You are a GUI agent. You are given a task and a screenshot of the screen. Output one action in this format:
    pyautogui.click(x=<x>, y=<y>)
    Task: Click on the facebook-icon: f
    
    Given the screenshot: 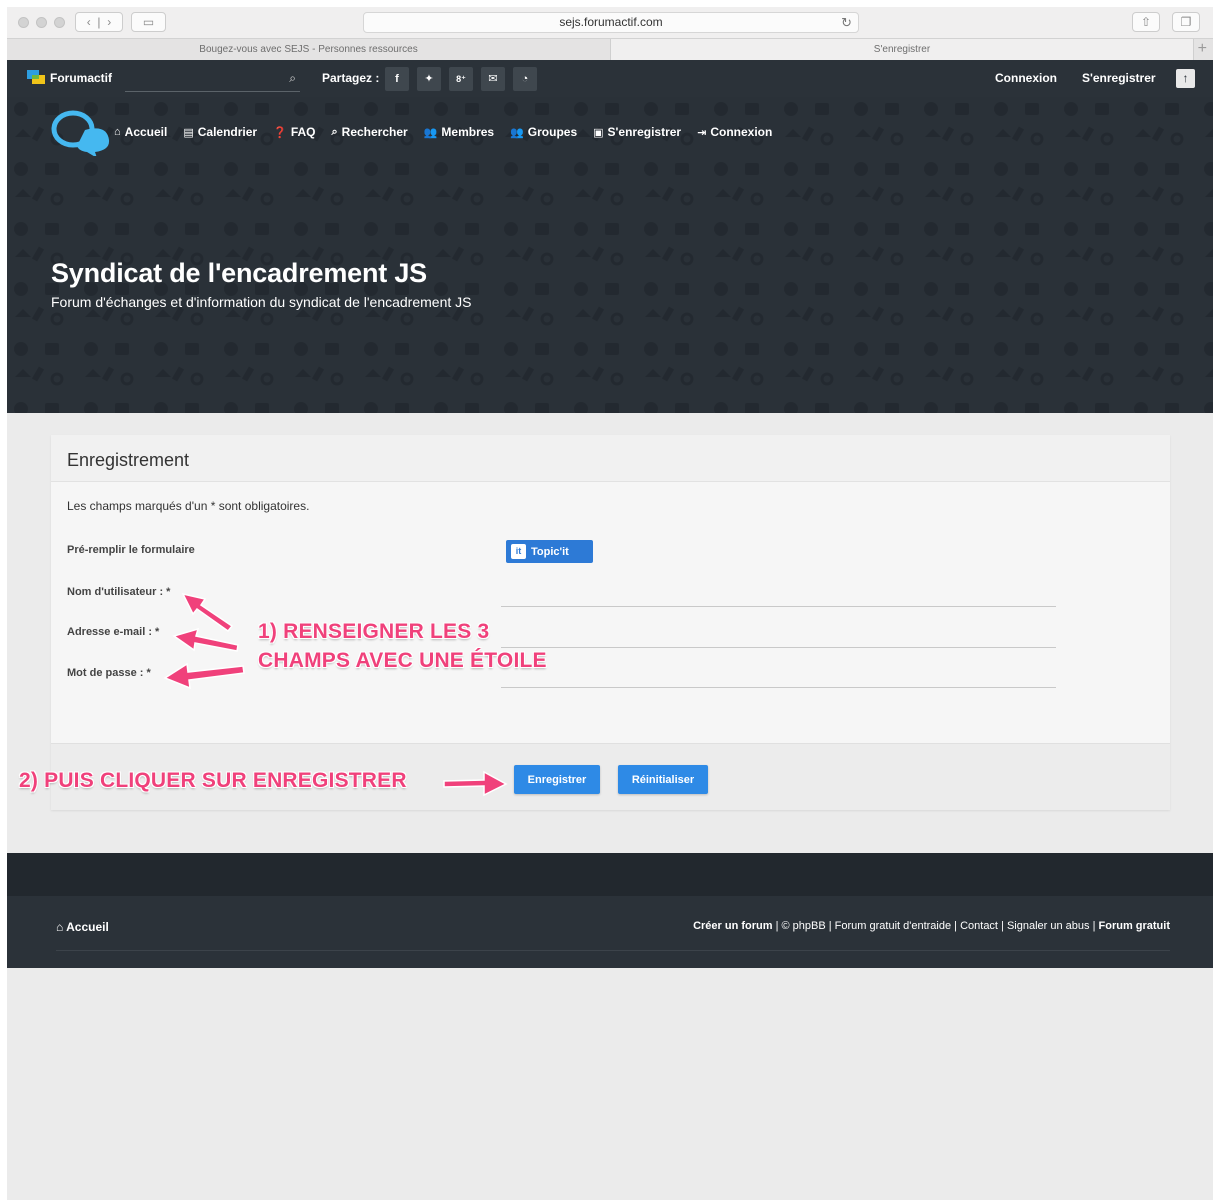 What is the action you would take?
    pyautogui.click(x=397, y=79)
    